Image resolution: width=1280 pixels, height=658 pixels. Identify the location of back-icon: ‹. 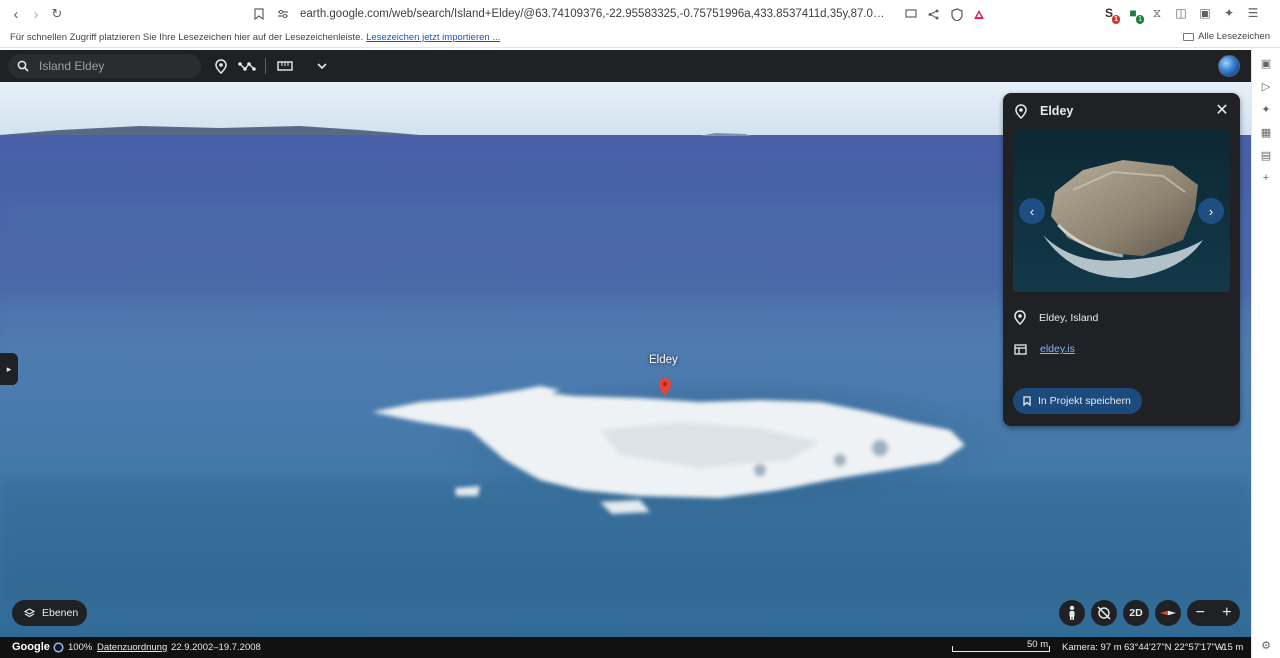
(16, 14).